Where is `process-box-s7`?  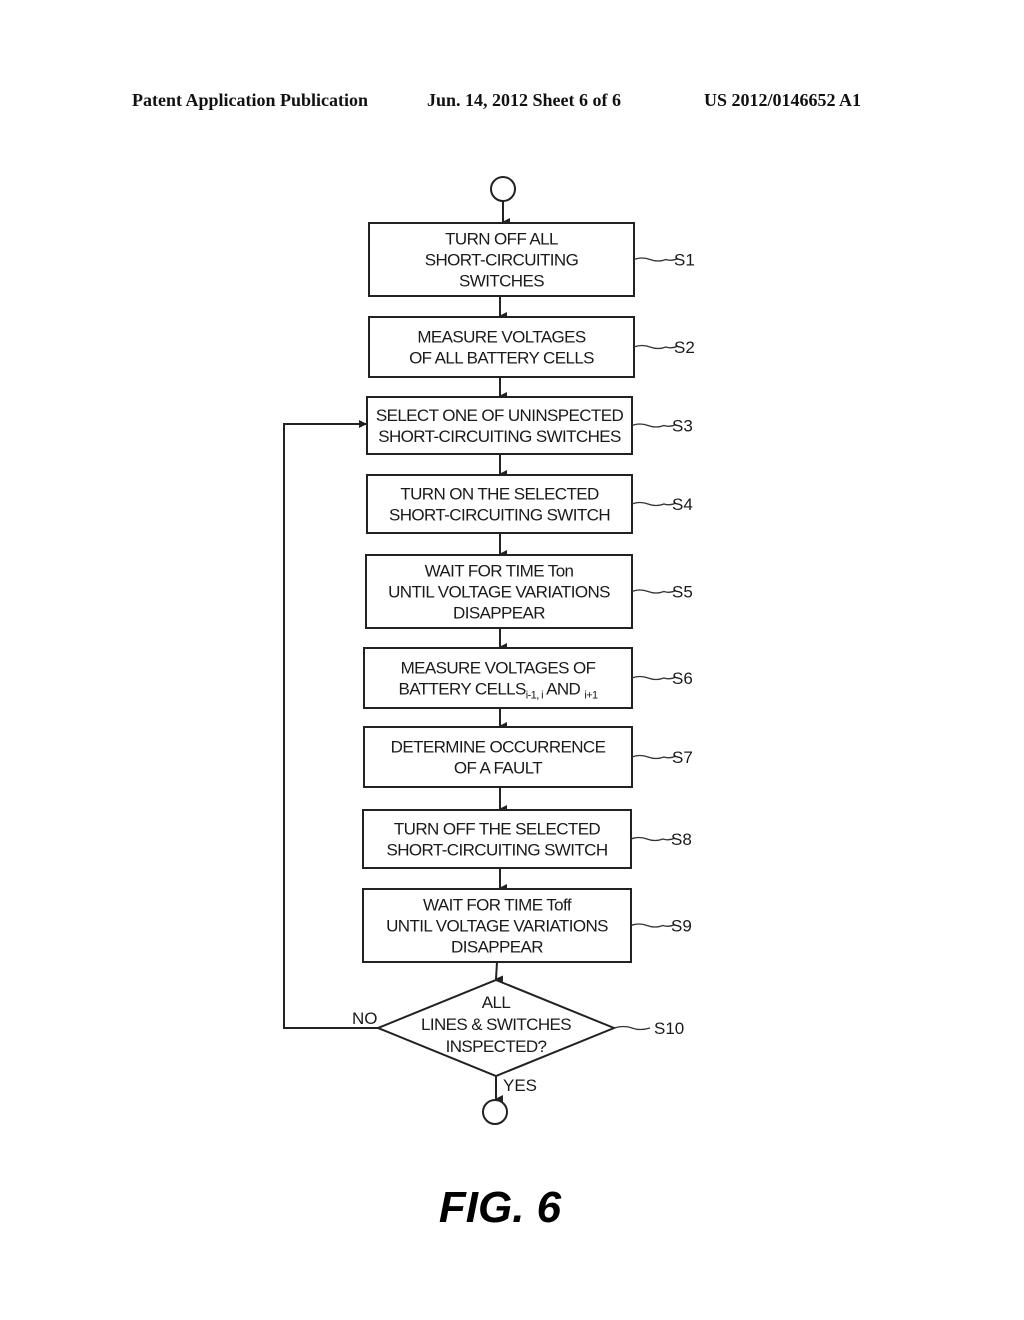 process-box-s7 is located at coordinates (498, 757).